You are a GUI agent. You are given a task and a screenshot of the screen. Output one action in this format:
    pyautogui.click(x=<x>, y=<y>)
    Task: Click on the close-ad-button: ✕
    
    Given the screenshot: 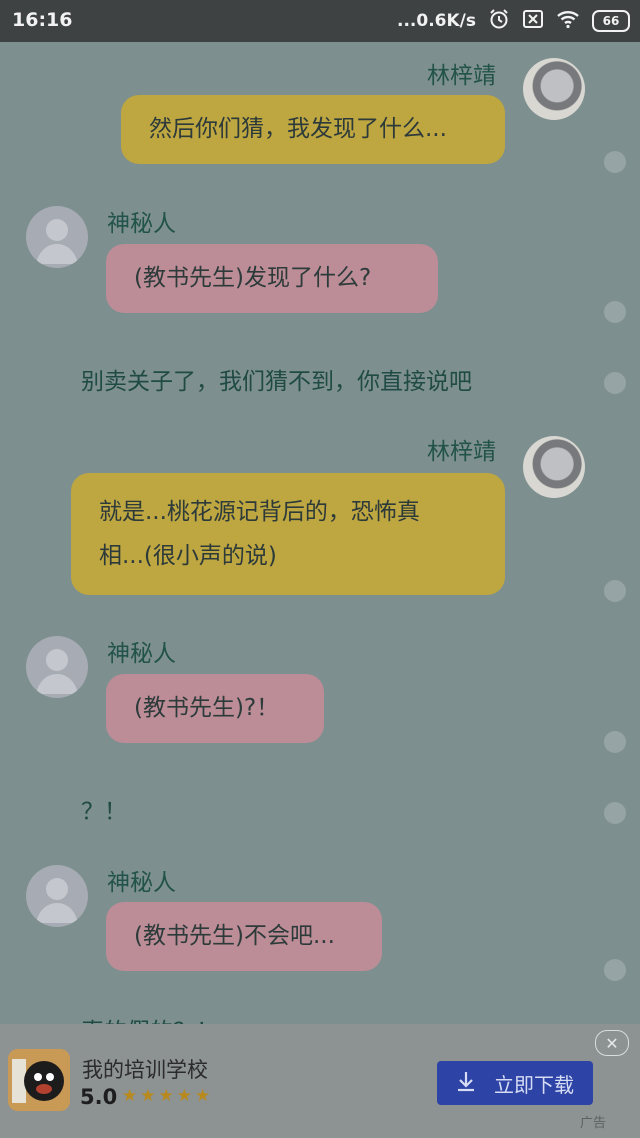 What is the action you would take?
    pyautogui.click(x=612, y=1043)
    